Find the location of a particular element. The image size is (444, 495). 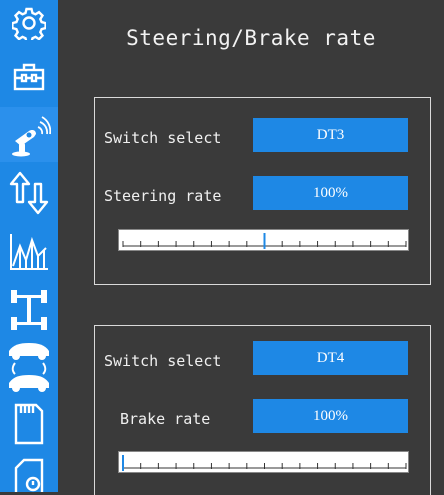

sidebar-item-transmitter is located at coordinates (29, 134).